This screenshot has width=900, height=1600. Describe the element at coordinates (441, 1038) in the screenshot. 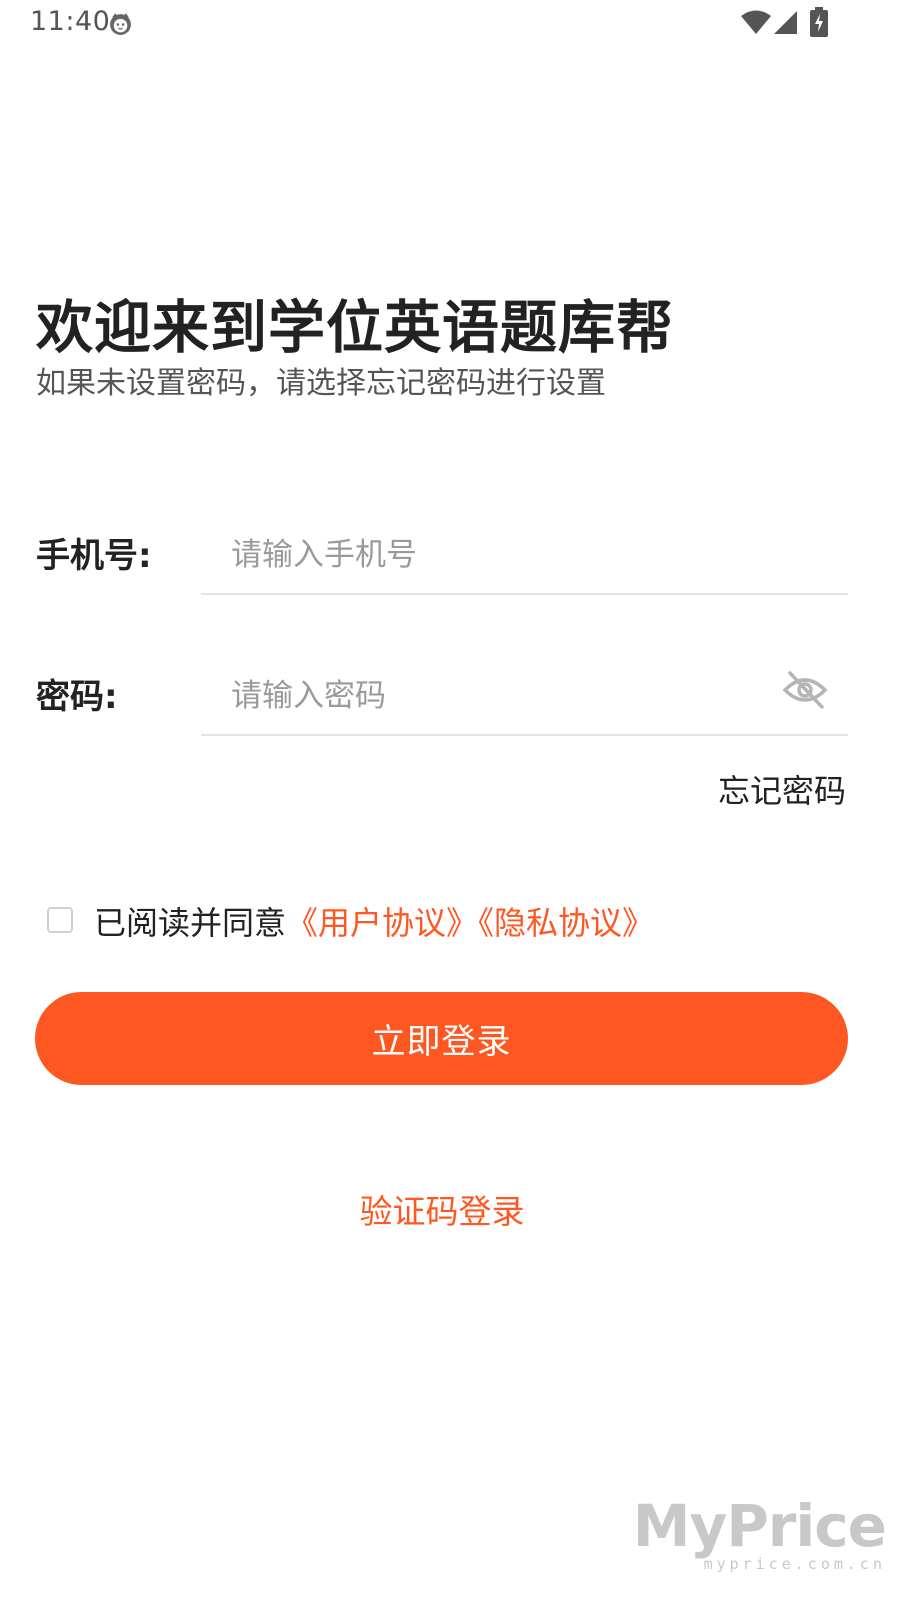

I see `login-button: 立即登录` at that location.